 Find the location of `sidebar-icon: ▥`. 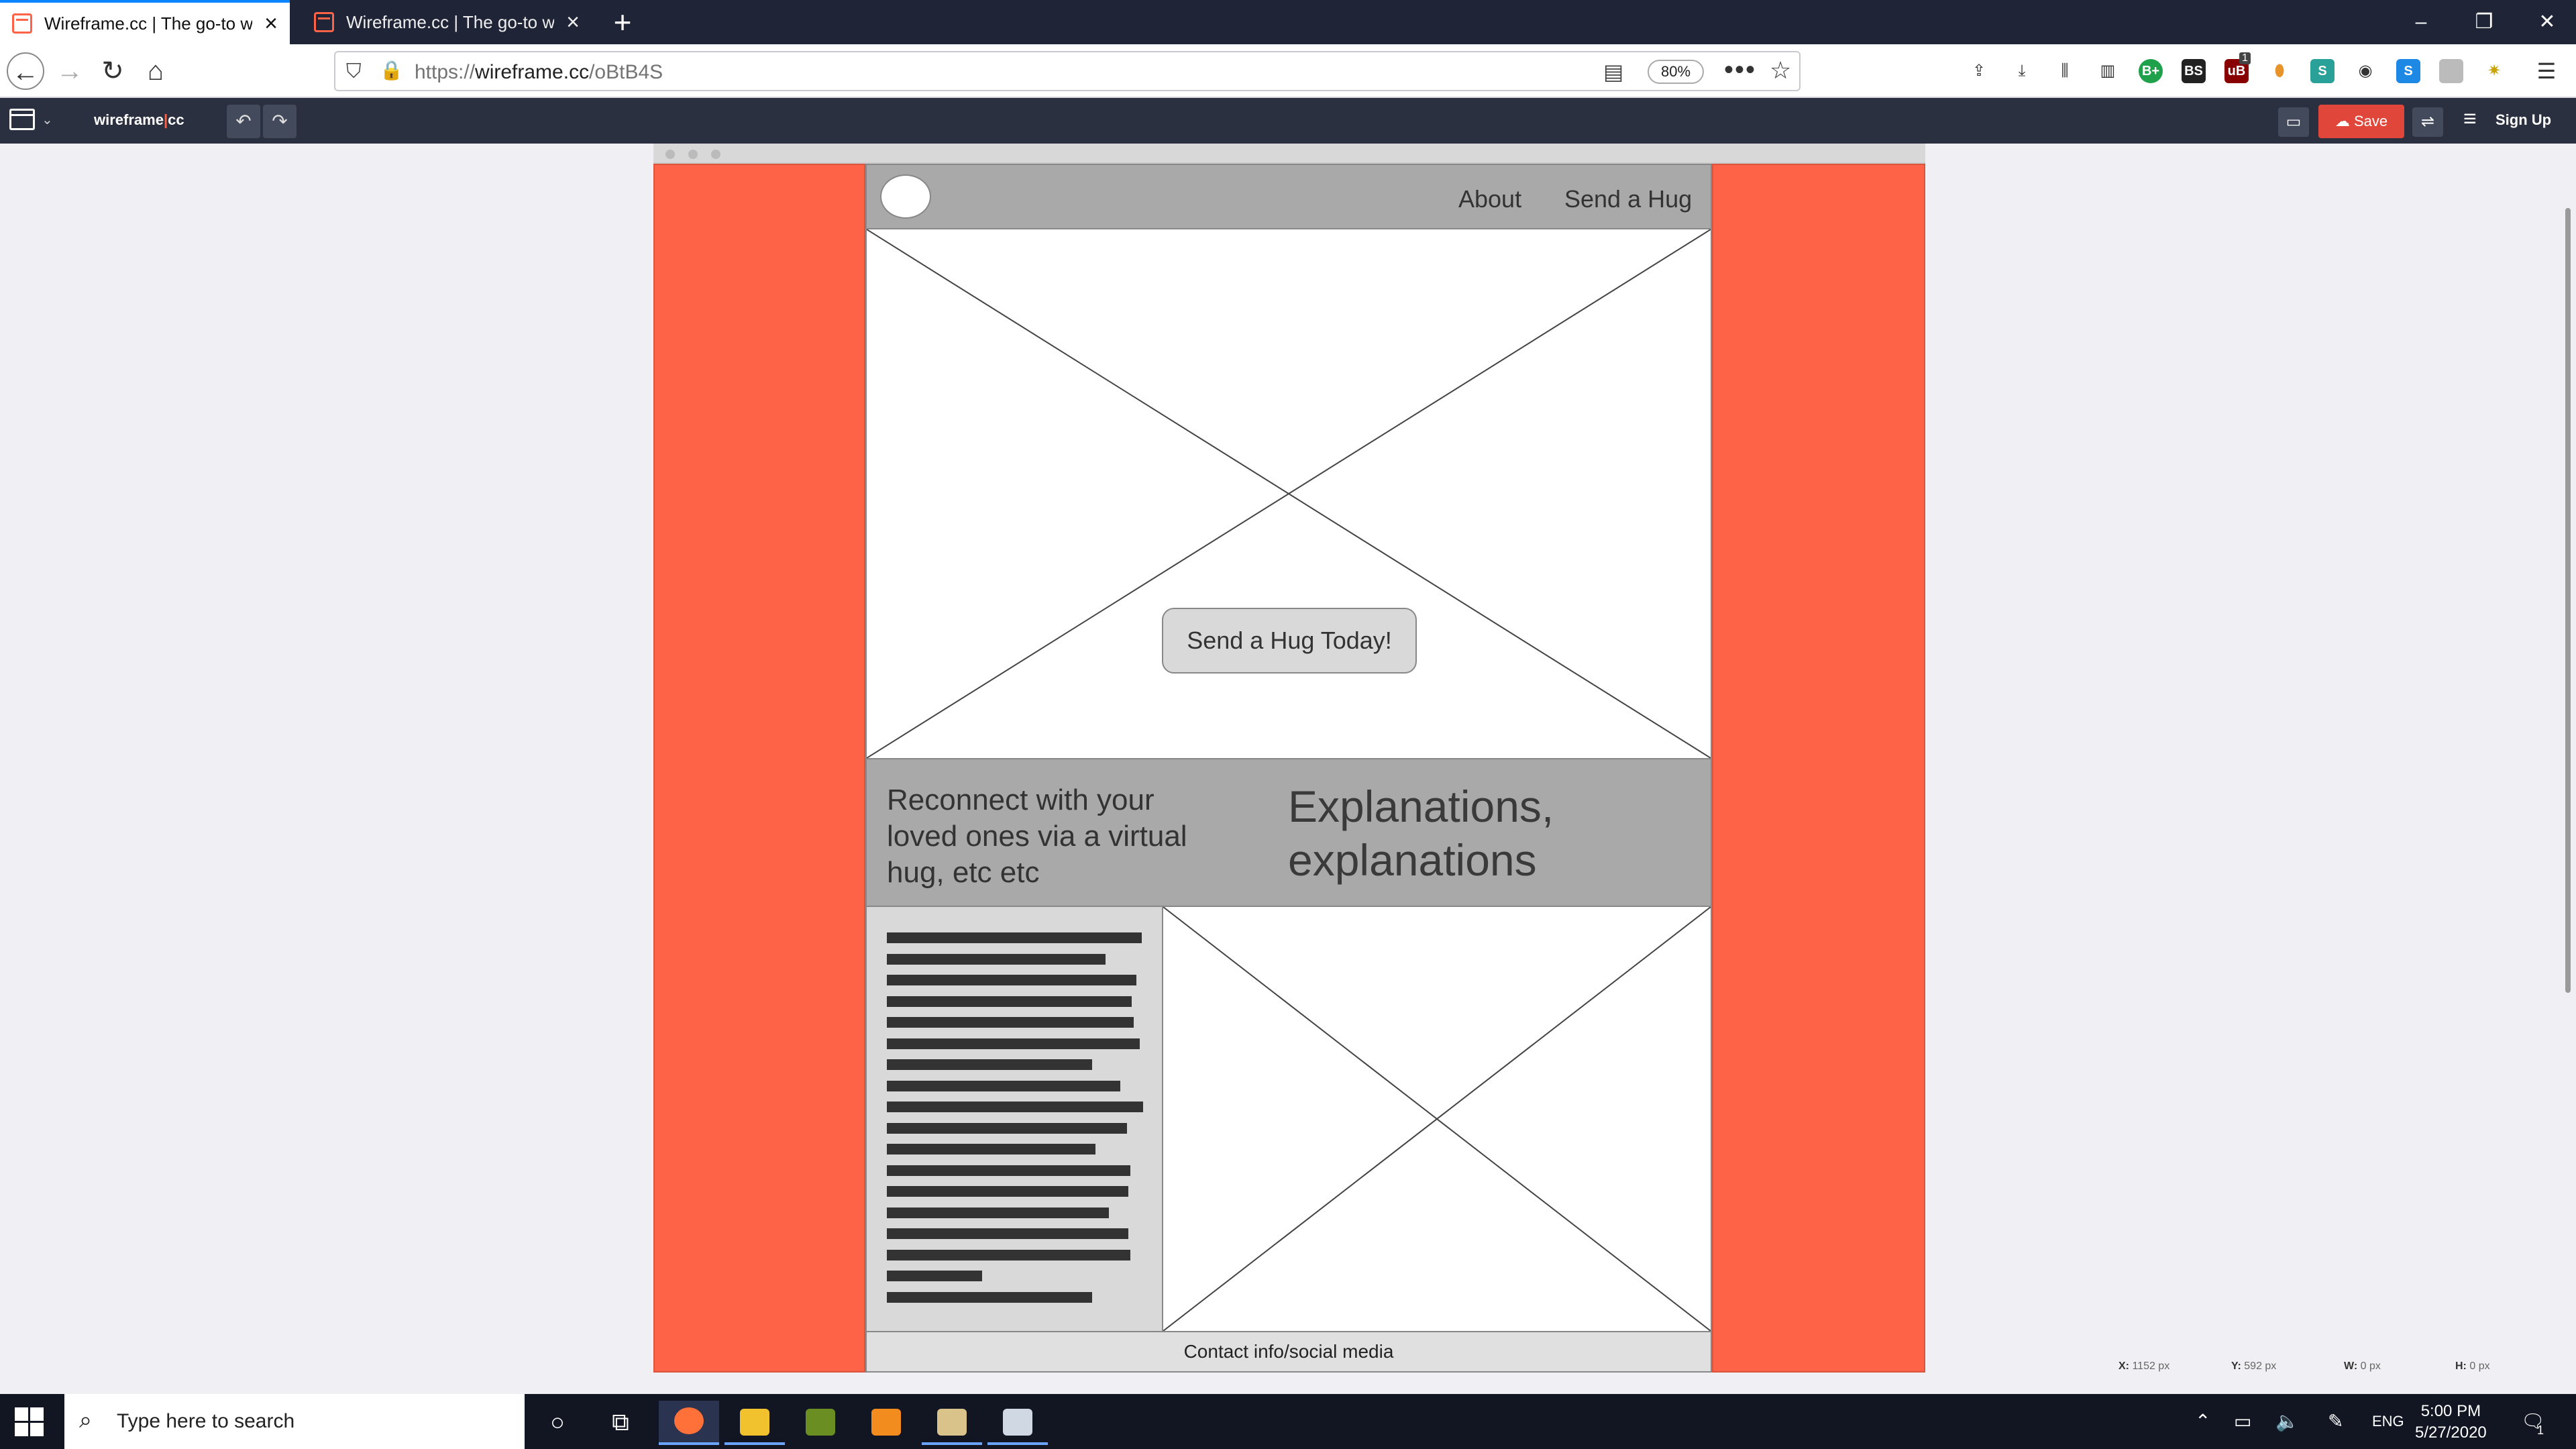

sidebar-icon: ▥ is located at coordinates (2108, 71).